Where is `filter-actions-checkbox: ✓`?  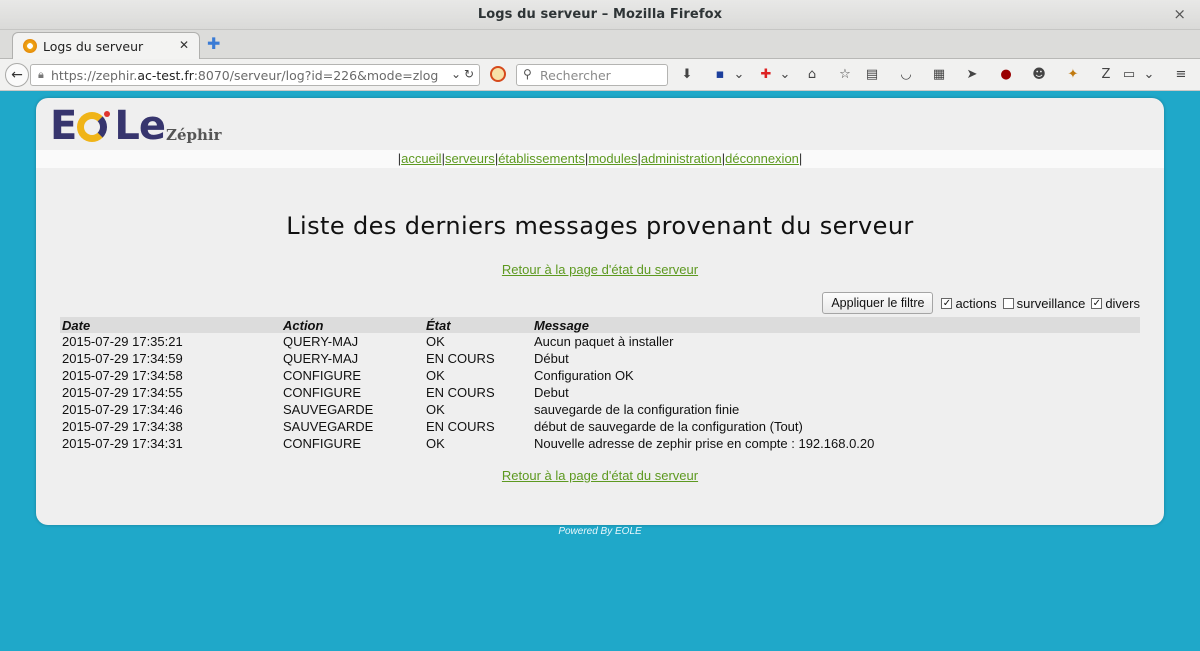
filter-actions-checkbox: ✓ is located at coordinates (947, 303).